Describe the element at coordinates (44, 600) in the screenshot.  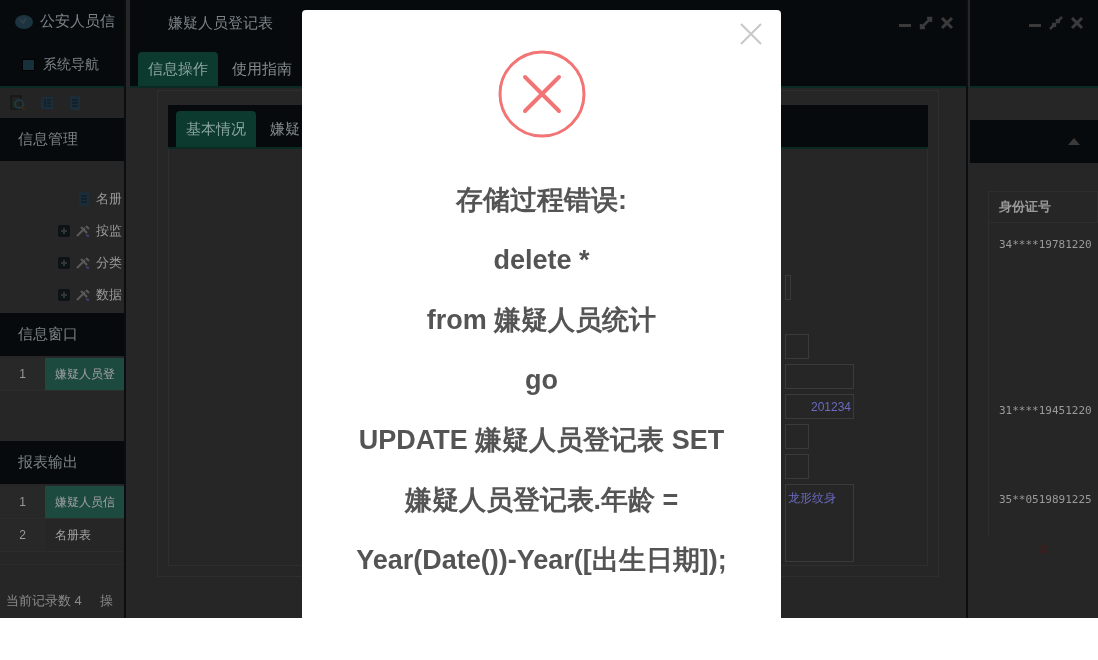
I see `status-text: 当前记录数 4` at that location.